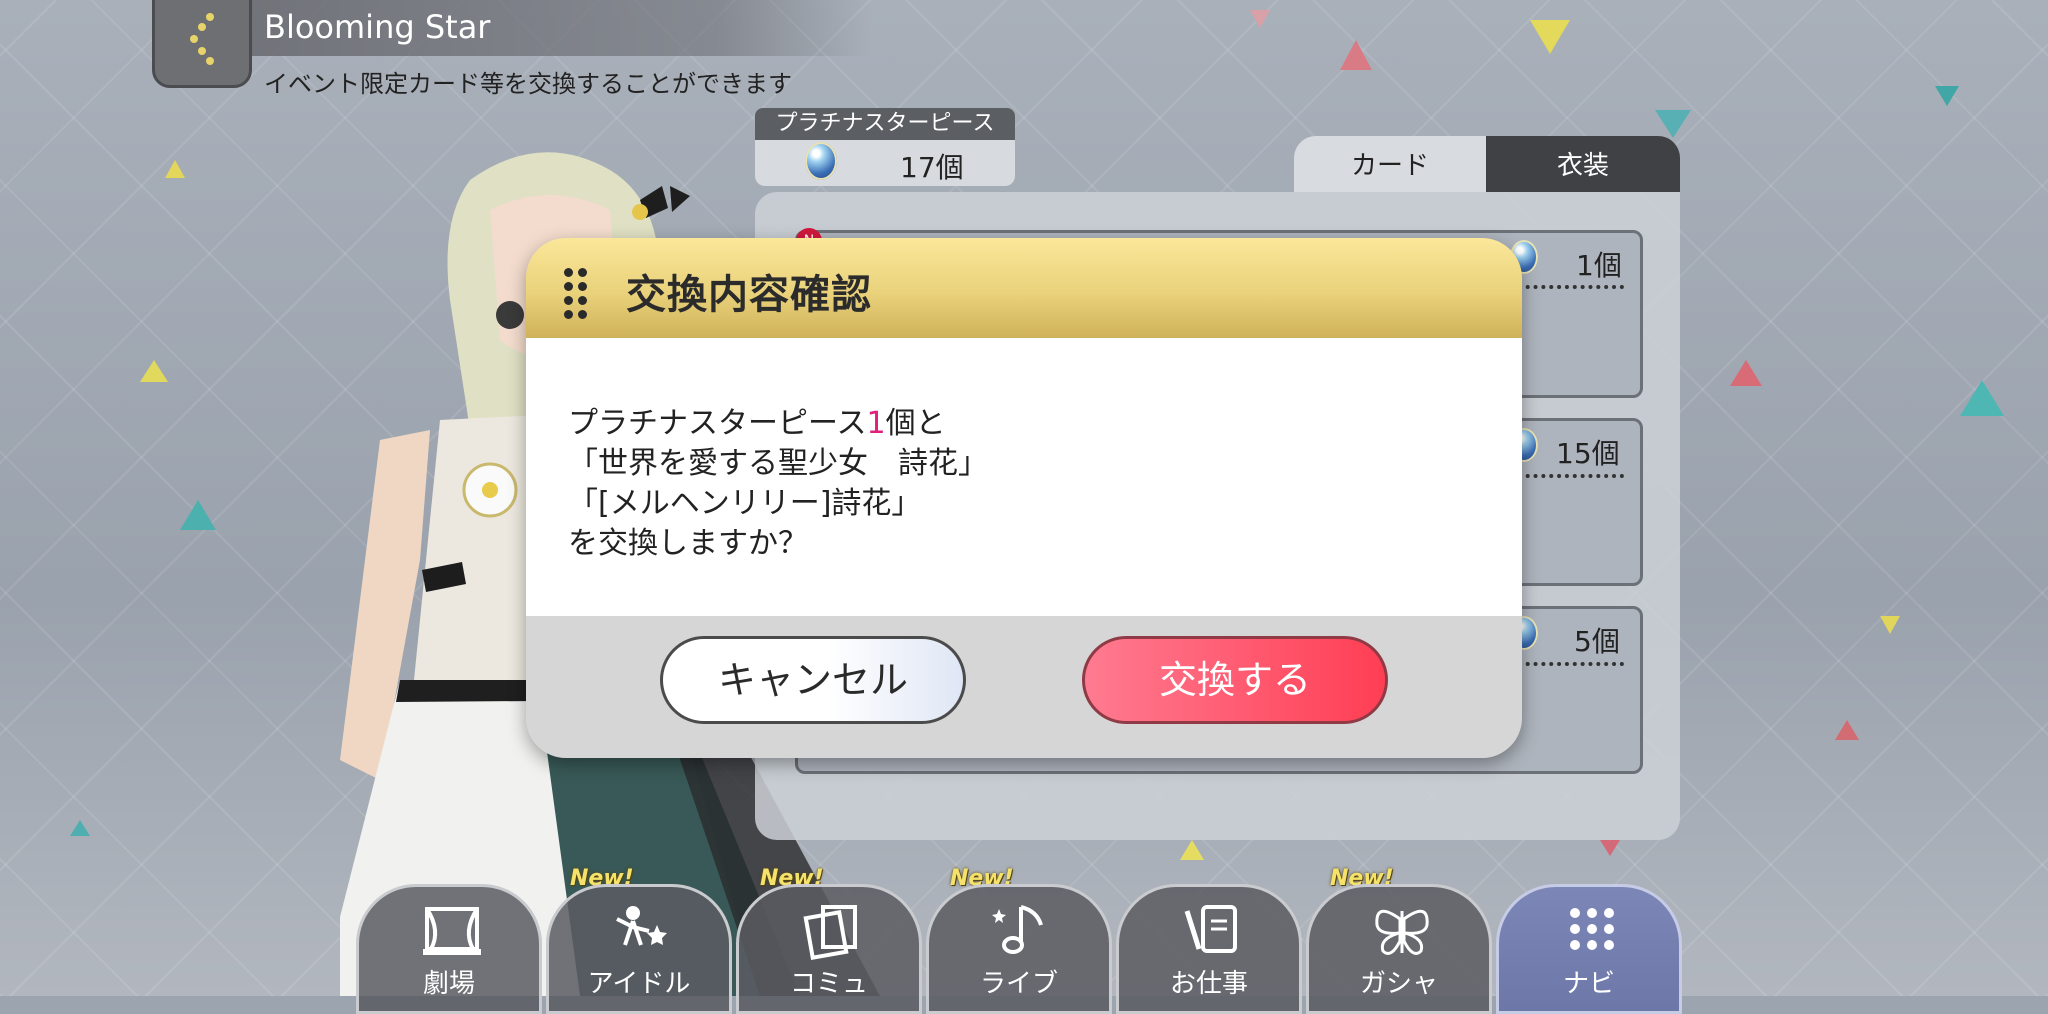 This screenshot has height=1014, width=2048. What do you see at coordinates (932, 167) in the screenshot?
I see `currency-count: 17個` at bounding box center [932, 167].